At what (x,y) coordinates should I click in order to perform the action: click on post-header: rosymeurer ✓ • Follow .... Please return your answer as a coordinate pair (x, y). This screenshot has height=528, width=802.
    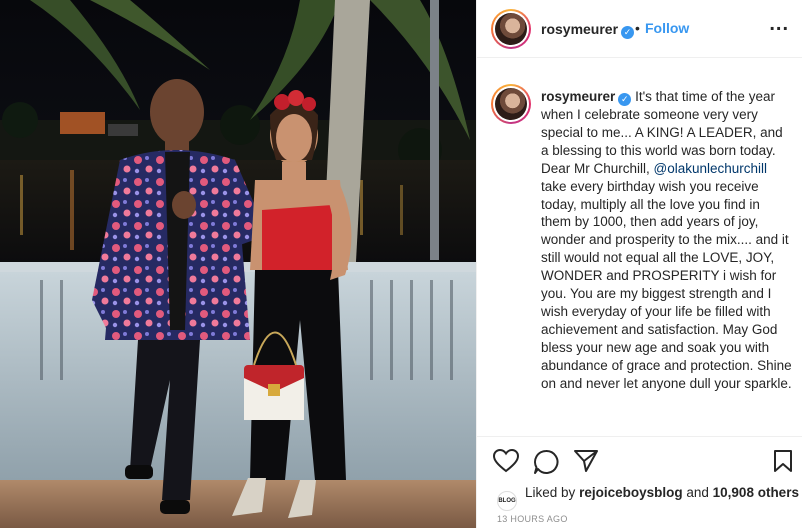
    Looking at the image, I should click on (639, 29).